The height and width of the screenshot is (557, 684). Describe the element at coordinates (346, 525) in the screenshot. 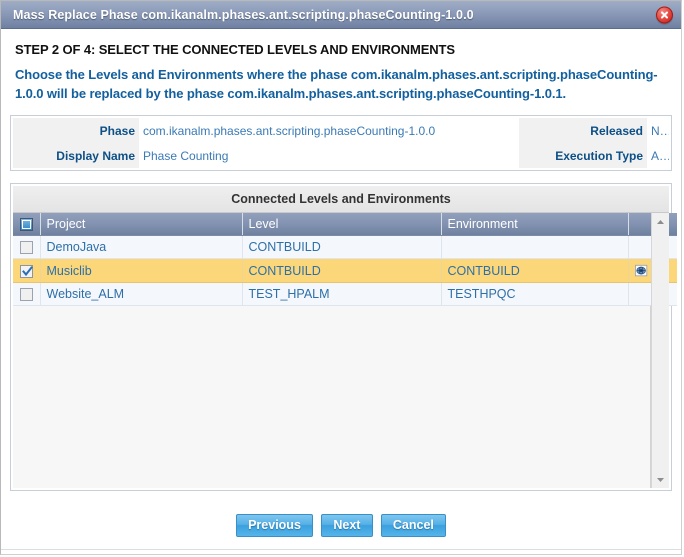

I see `next-button: Next` at that location.